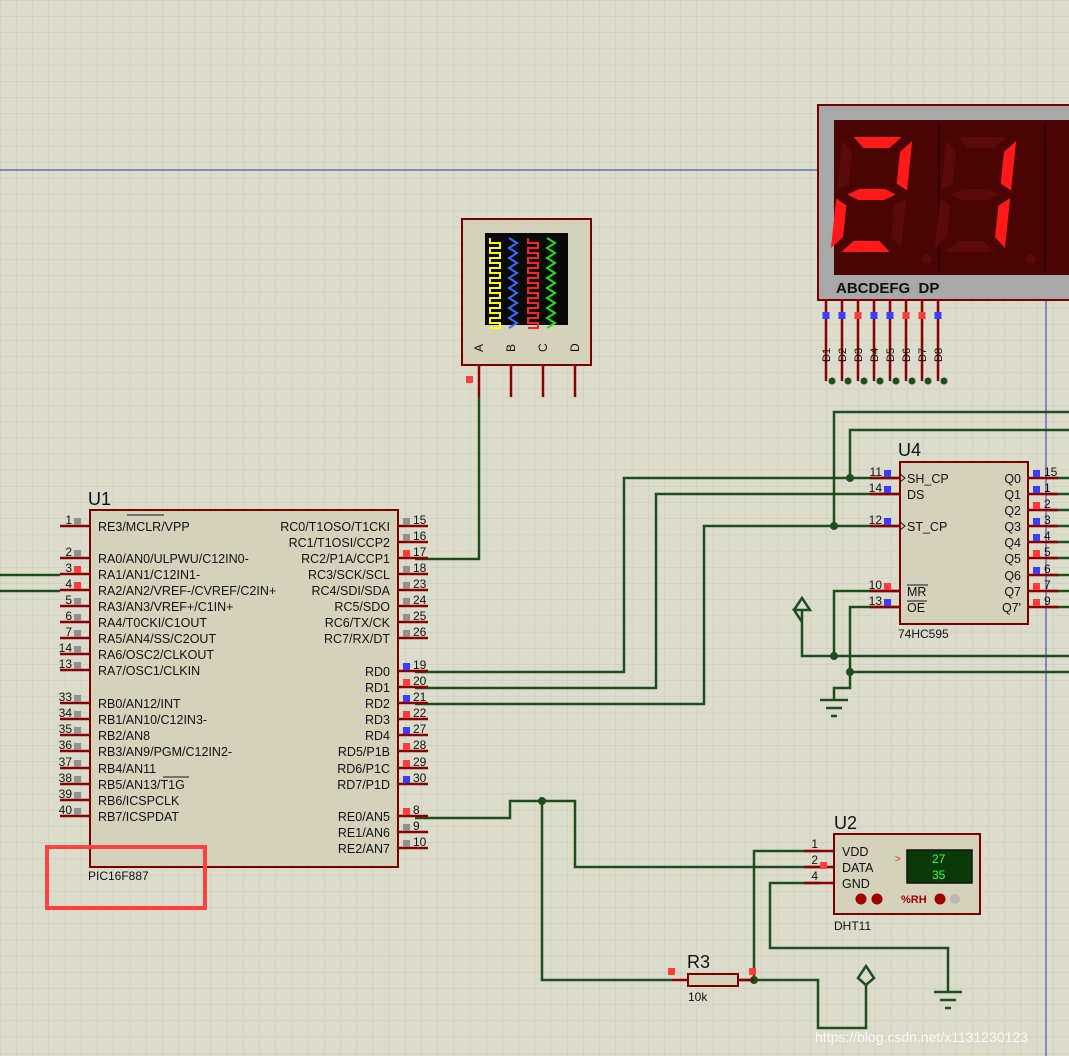 The height and width of the screenshot is (1056, 1069). I want to click on watermark: https://blog.csdn.net/x1131230123, so click(921, 1037).